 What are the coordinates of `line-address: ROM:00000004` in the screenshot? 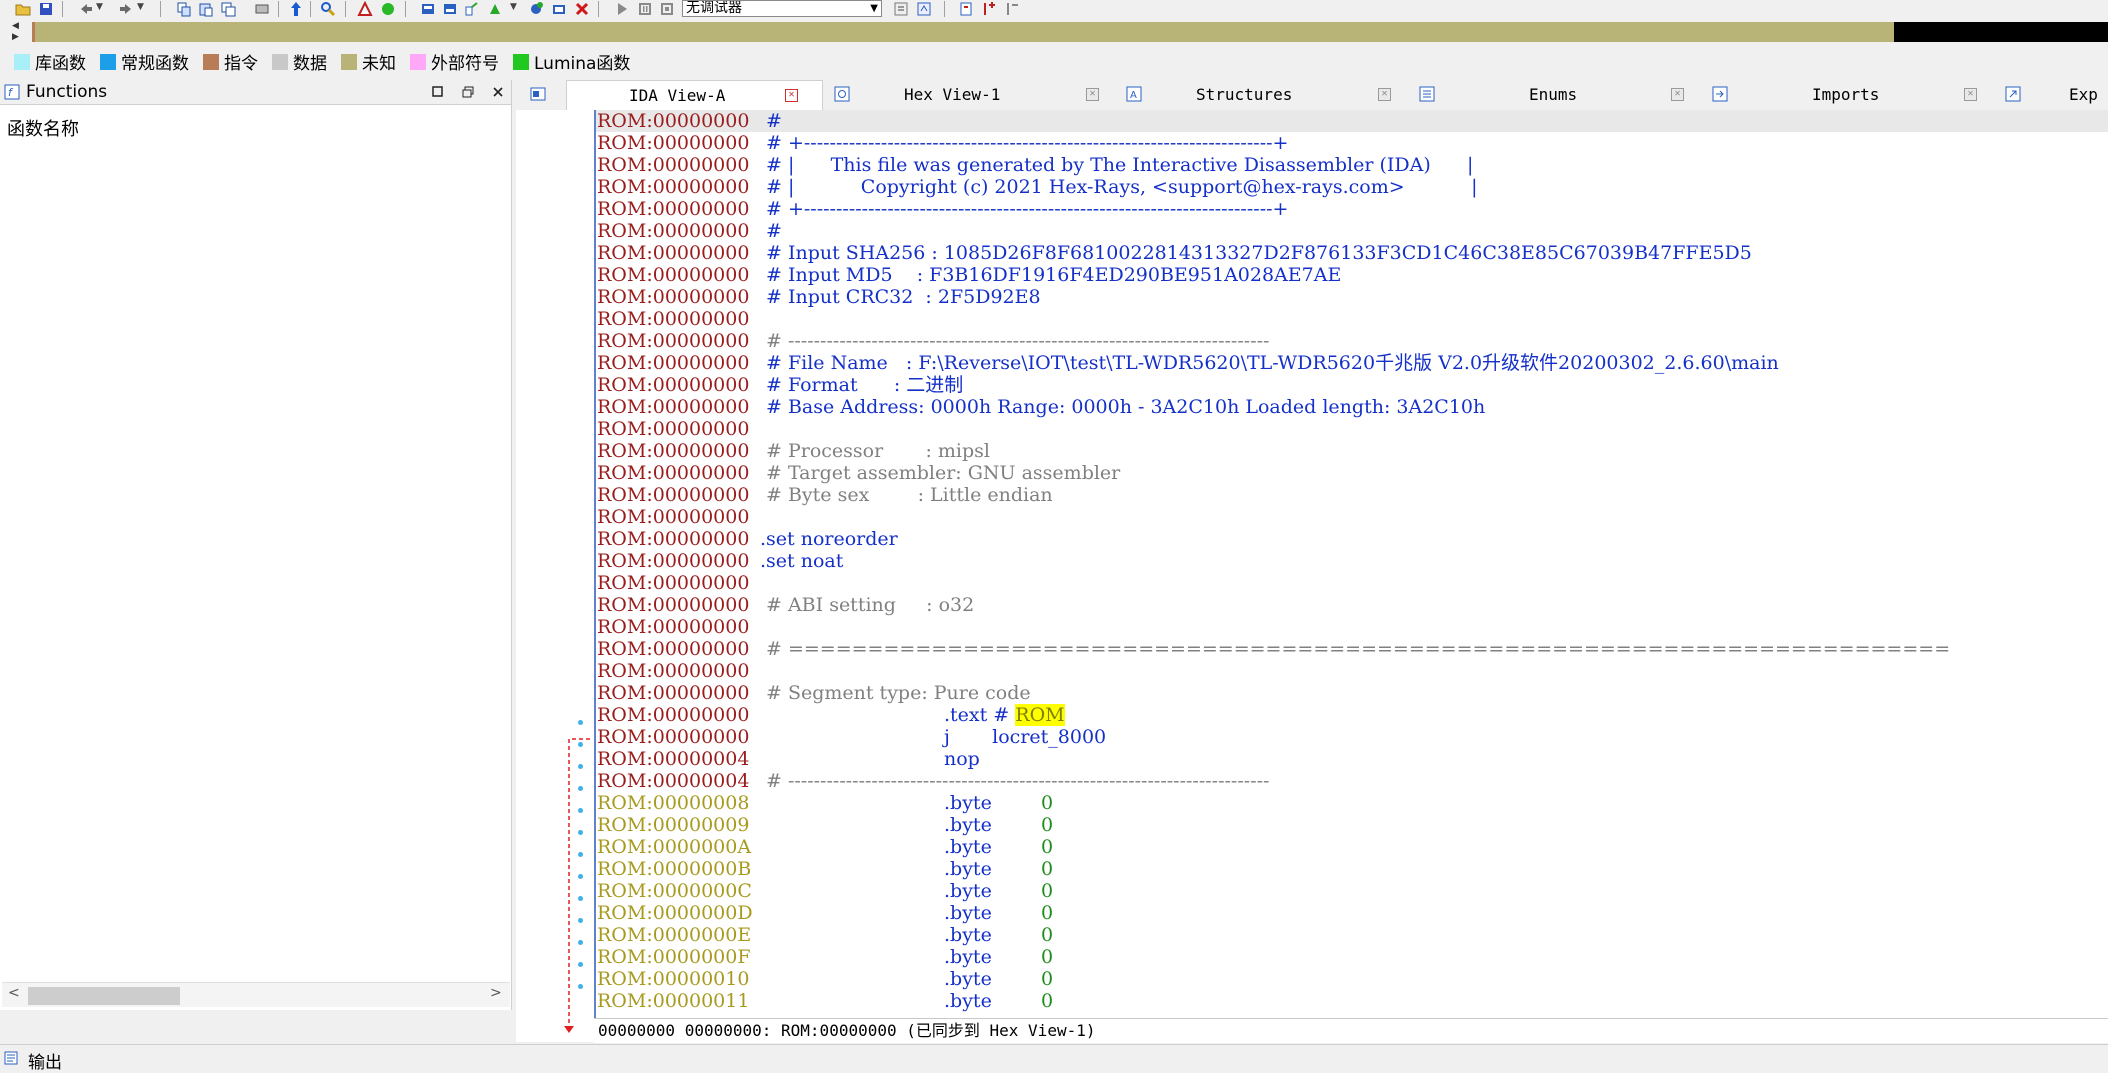 It's located at (673, 781).